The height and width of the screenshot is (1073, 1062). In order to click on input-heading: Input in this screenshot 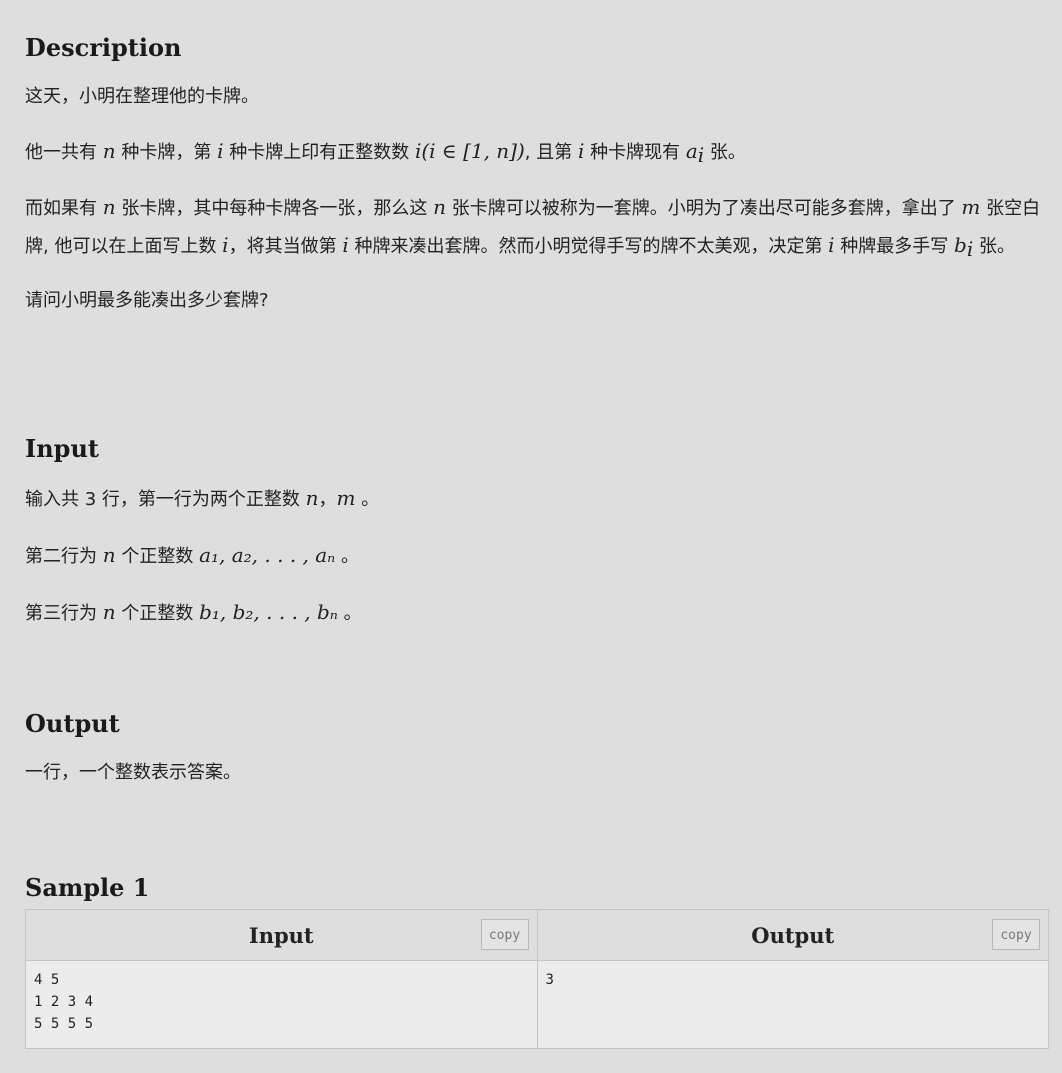, I will do `click(62, 448)`.